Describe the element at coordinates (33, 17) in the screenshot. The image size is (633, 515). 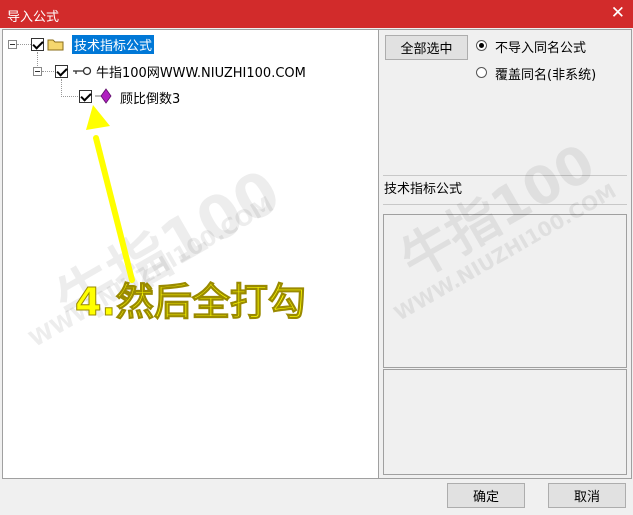
I see `window-title: 导入公式` at that location.